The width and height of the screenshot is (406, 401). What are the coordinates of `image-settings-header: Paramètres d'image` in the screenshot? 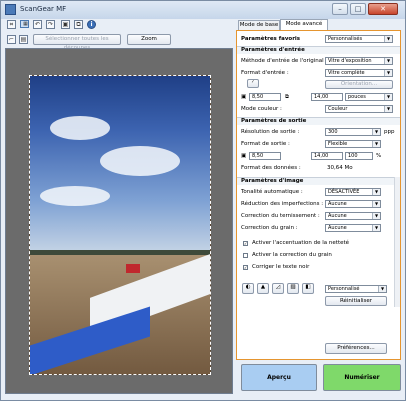 It's located at (318, 181).